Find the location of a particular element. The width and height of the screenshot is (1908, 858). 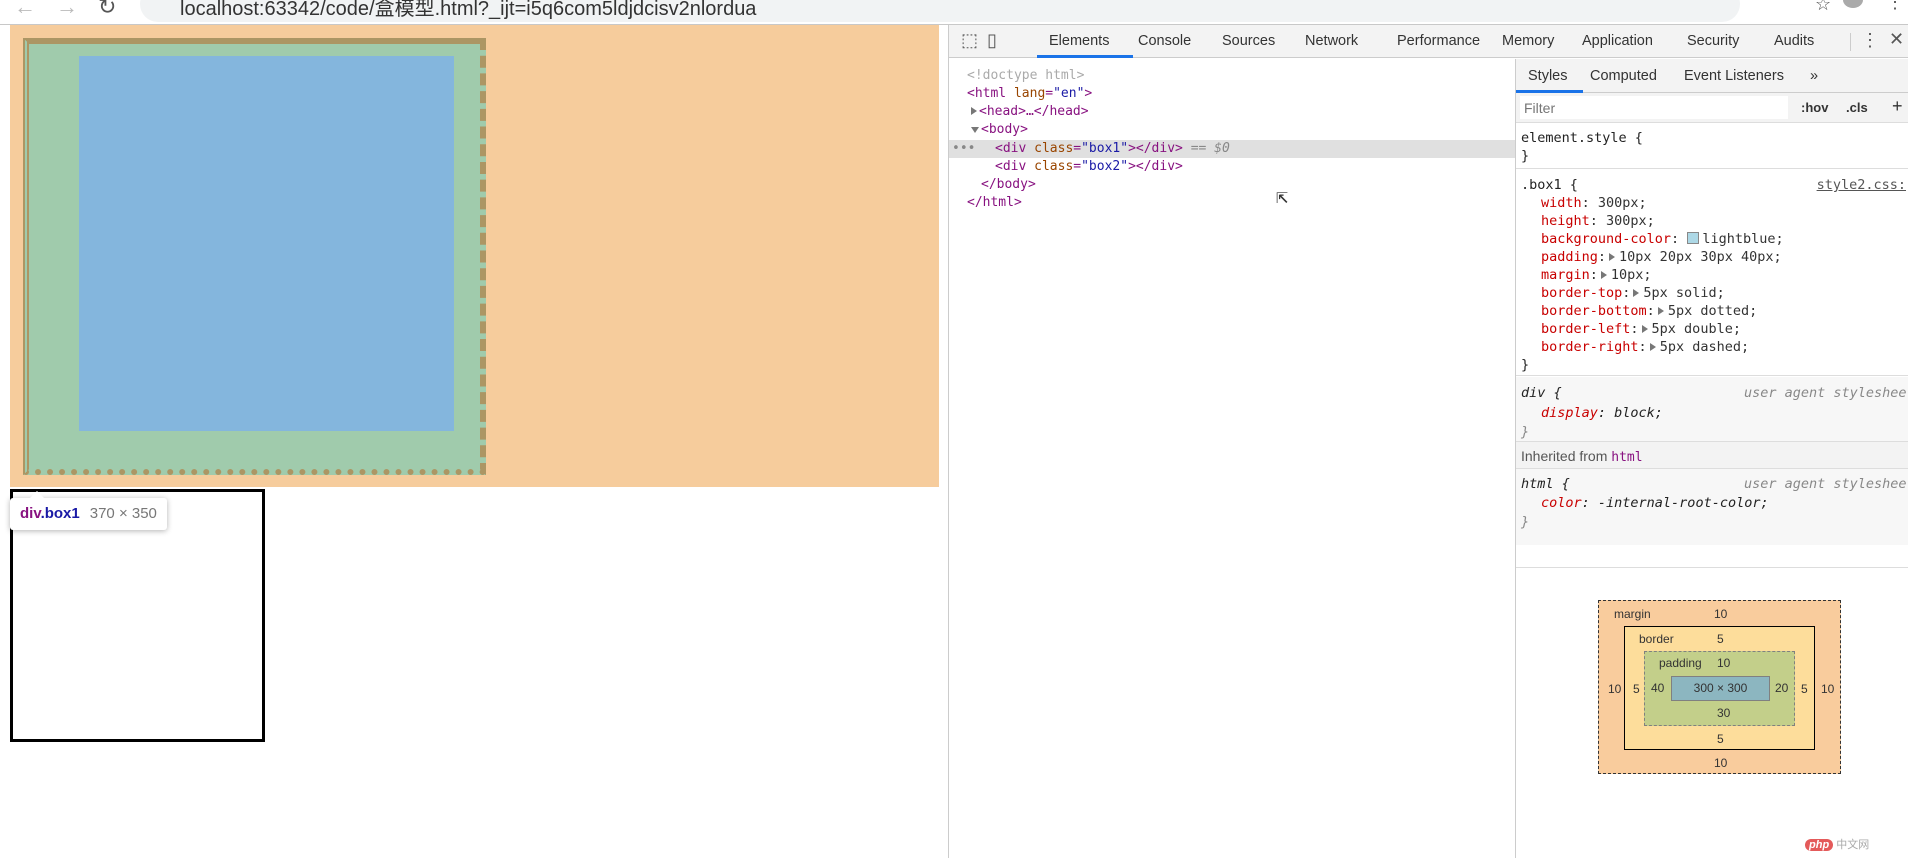

tab-sources: Sources is located at coordinates (1248, 41).